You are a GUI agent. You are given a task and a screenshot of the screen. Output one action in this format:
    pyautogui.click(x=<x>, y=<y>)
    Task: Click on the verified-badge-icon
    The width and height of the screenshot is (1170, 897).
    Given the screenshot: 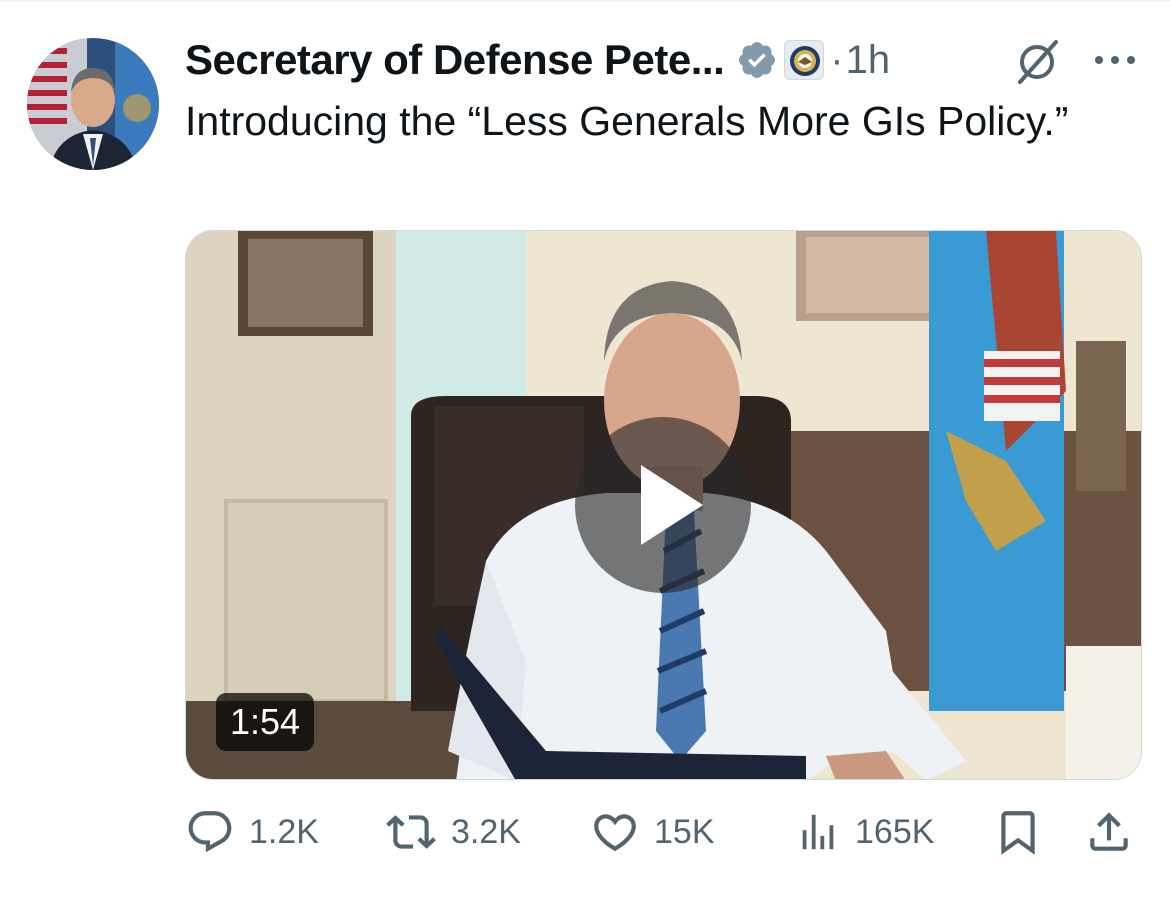 What is the action you would take?
    pyautogui.click(x=757, y=60)
    